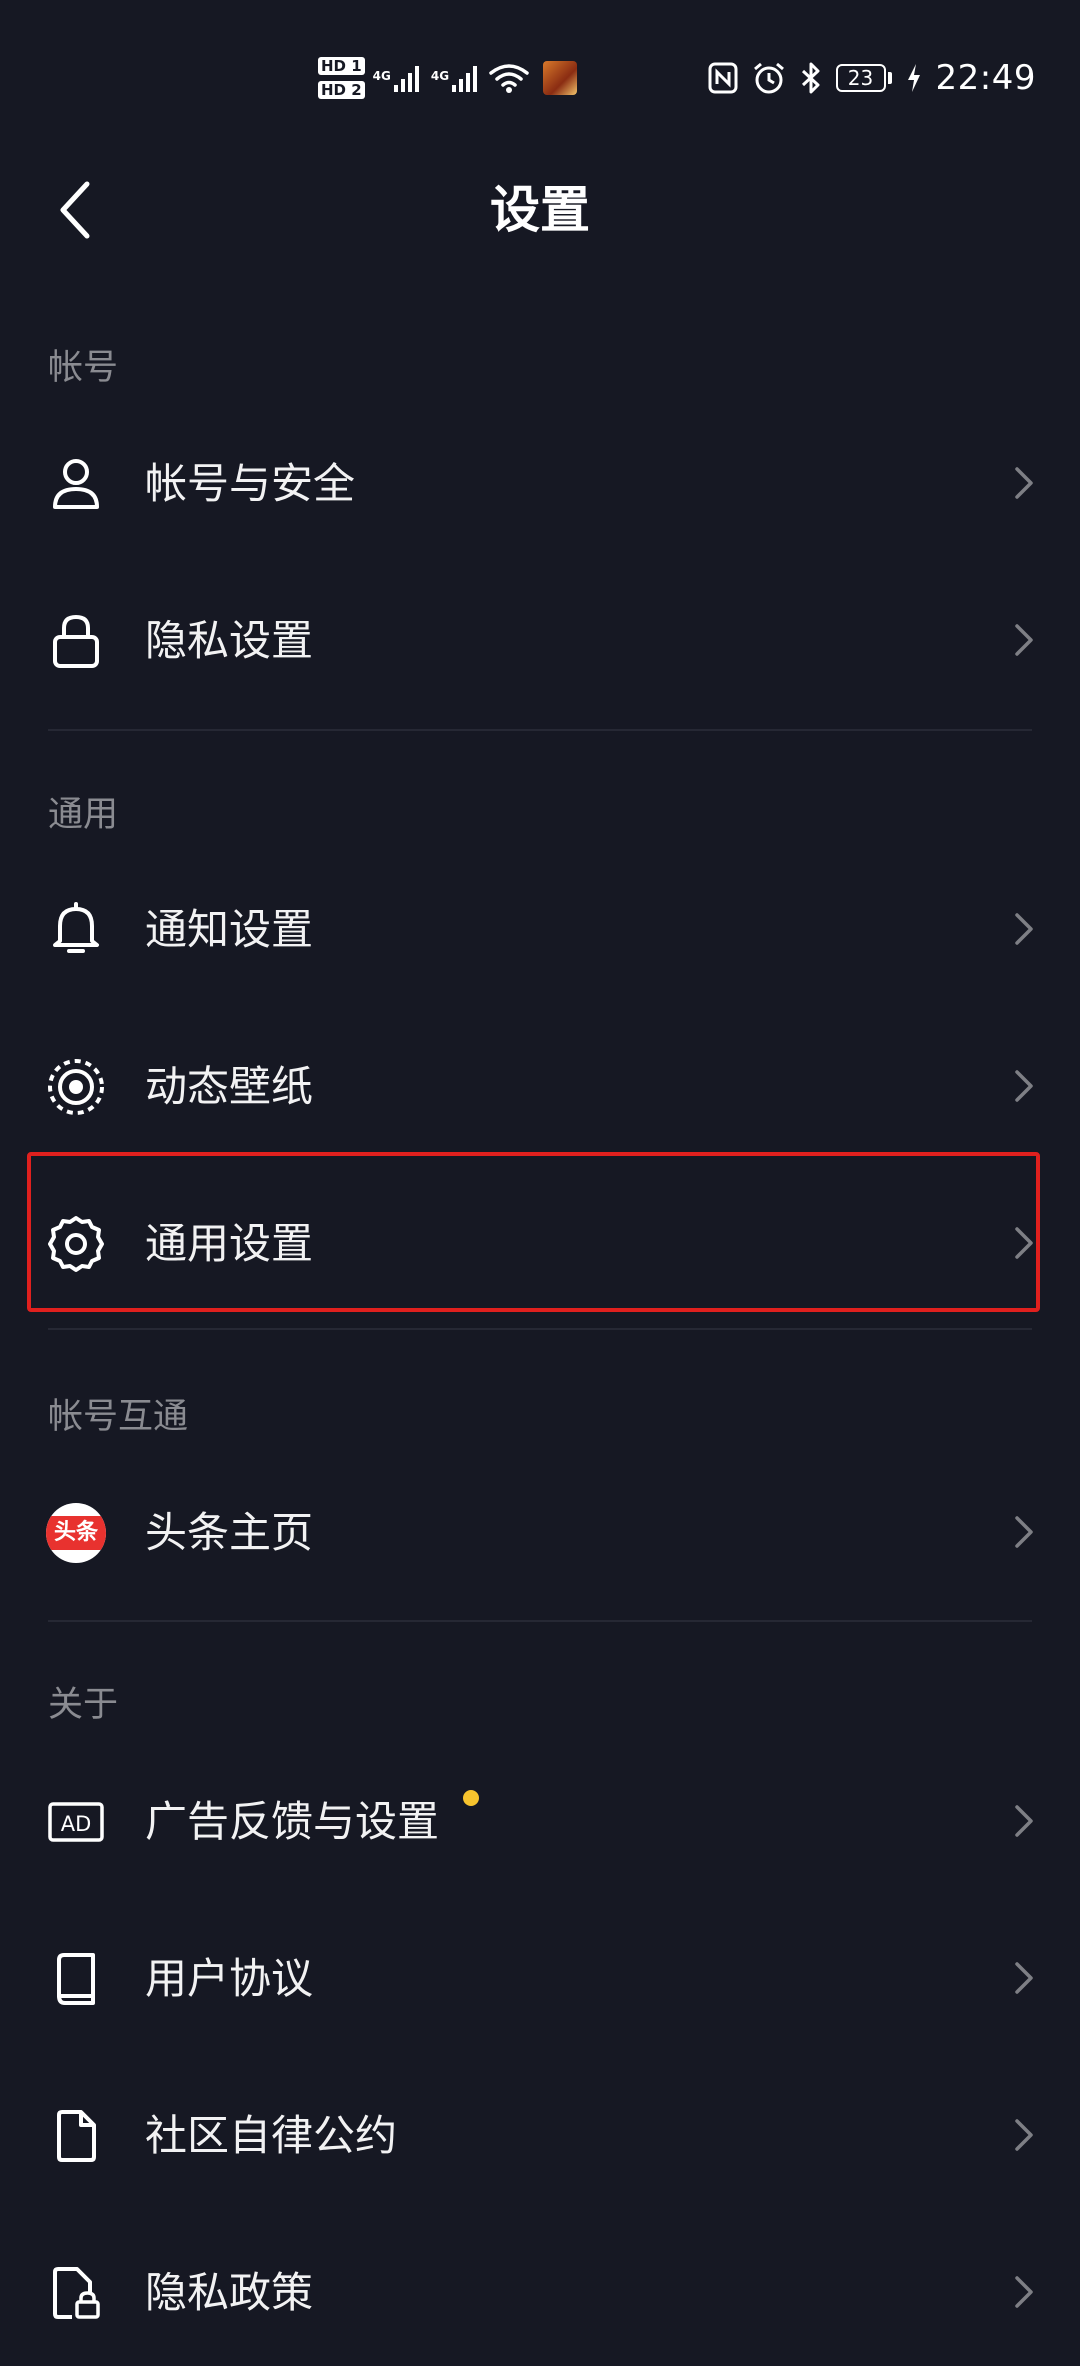 The image size is (1080, 2366). Describe the element at coordinates (229, 1532) in the screenshot. I see `menu-item-label: 头条主页` at that location.